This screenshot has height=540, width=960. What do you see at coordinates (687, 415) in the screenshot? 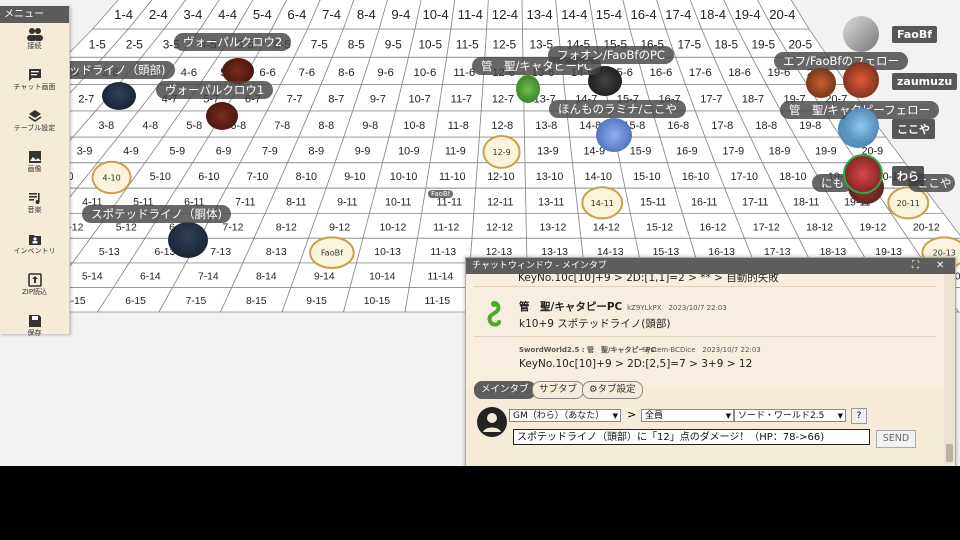
I see `target-select: 全員 ▼` at bounding box center [687, 415].